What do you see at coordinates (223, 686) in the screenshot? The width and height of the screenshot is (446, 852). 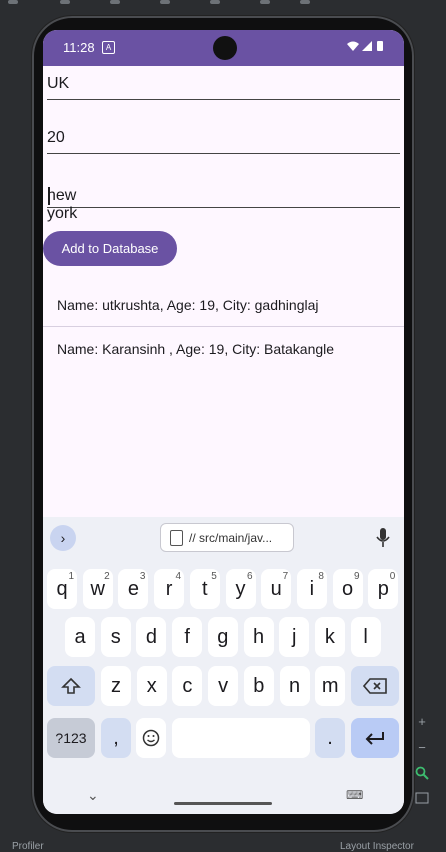 I see `key-v: v` at bounding box center [223, 686].